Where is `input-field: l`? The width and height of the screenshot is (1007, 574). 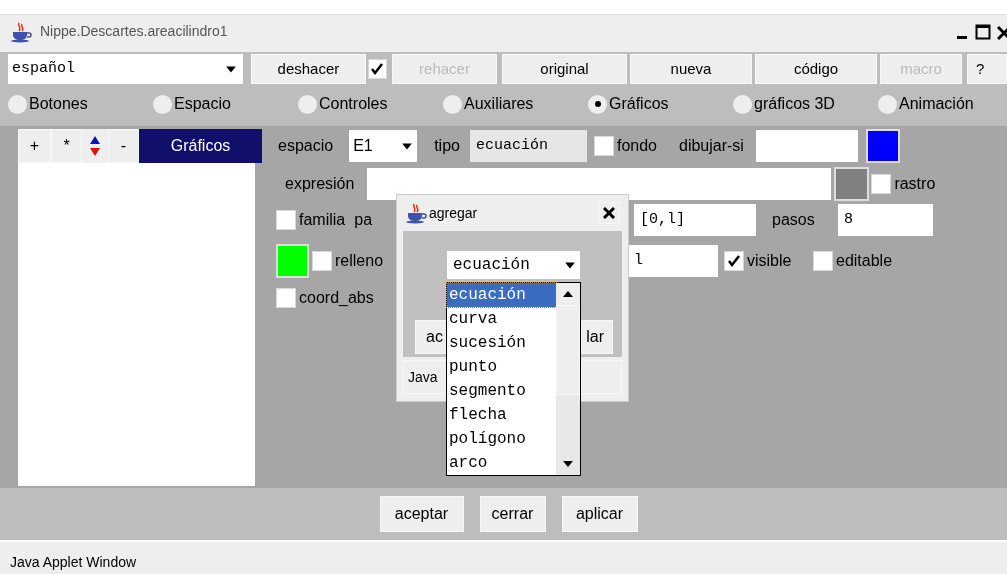
input-field: l is located at coordinates (673, 261).